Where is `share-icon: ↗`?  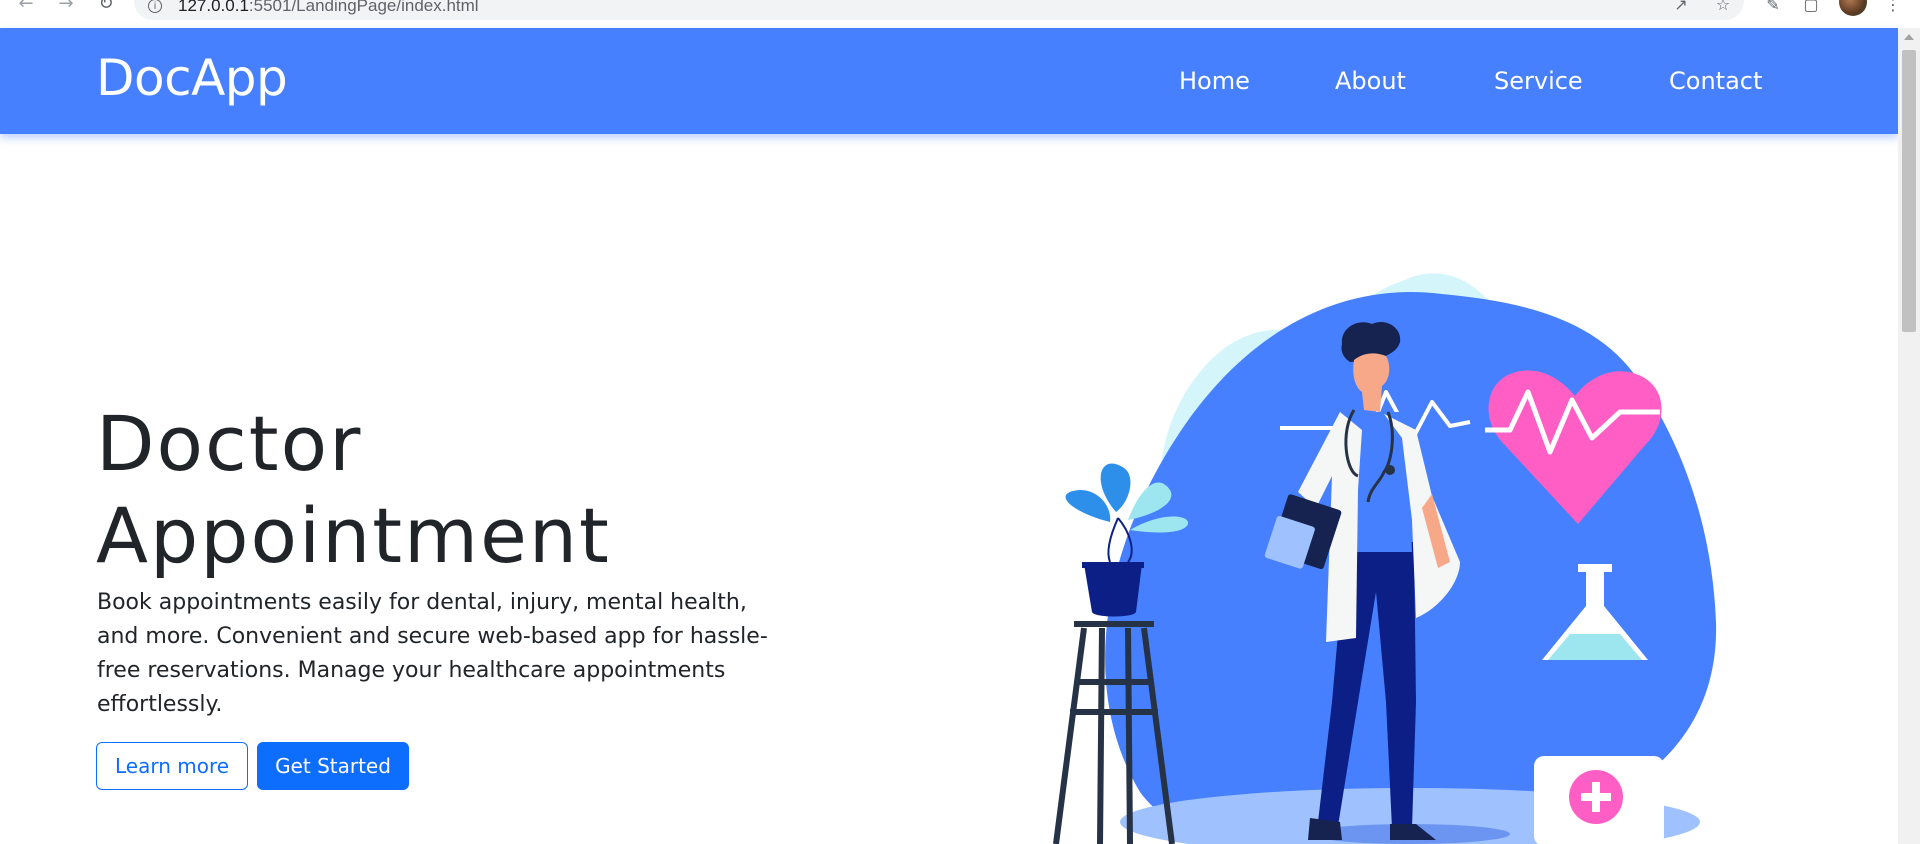
share-icon: ↗ is located at coordinates (1681, 7).